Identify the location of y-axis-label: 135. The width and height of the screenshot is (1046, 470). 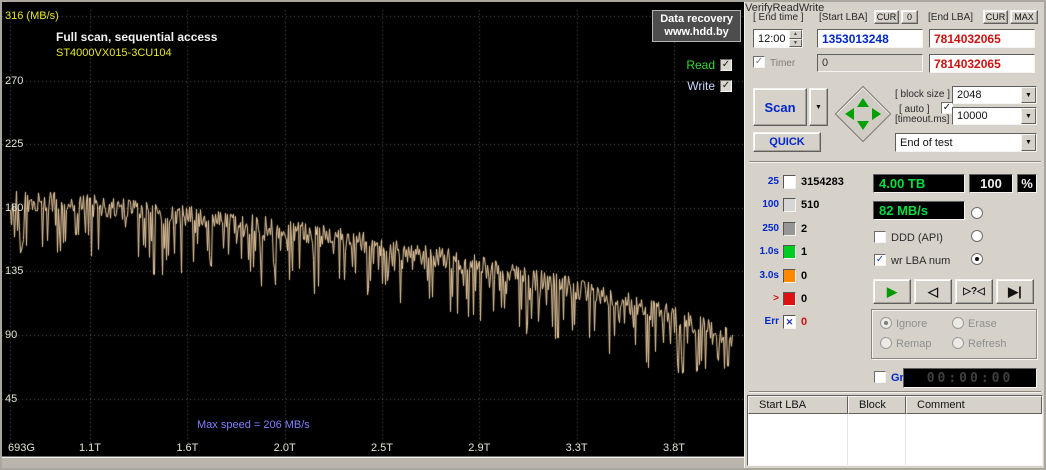
(14, 271).